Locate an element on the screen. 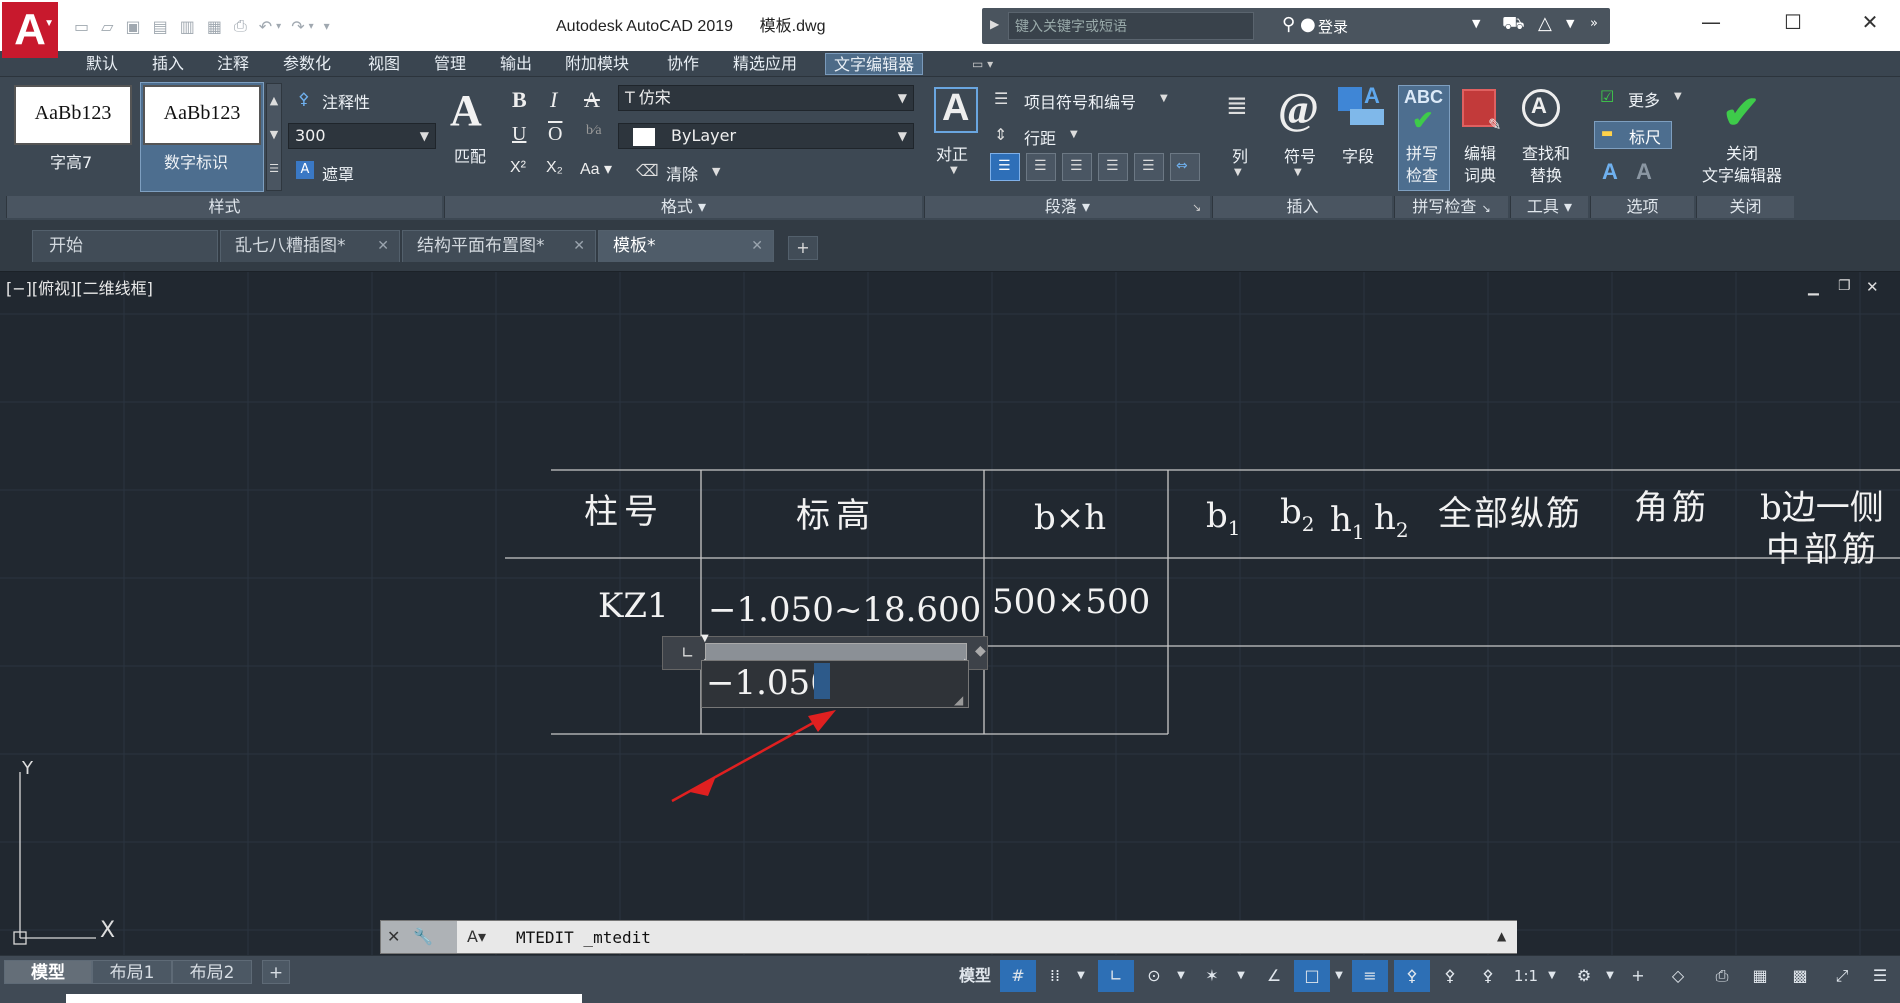 The image size is (1900, 1003). annotative-button: 注释性 is located at coordinates (346, 101).